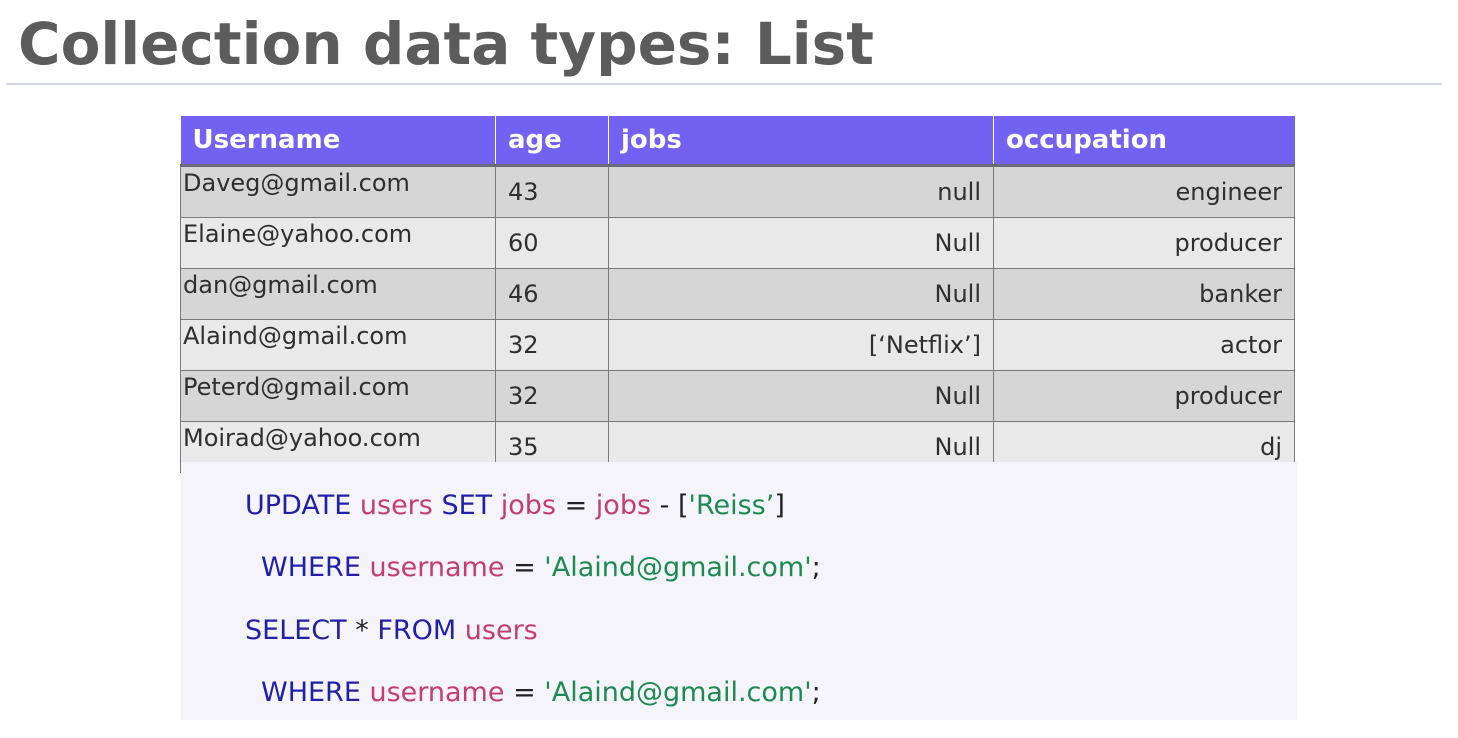 The height and width of the screenshot is (738, 1458). What do you see at coordinates (801, 141) in the screenshot?
I see `header-jobs: jobs` at bounding box center [801, 141].